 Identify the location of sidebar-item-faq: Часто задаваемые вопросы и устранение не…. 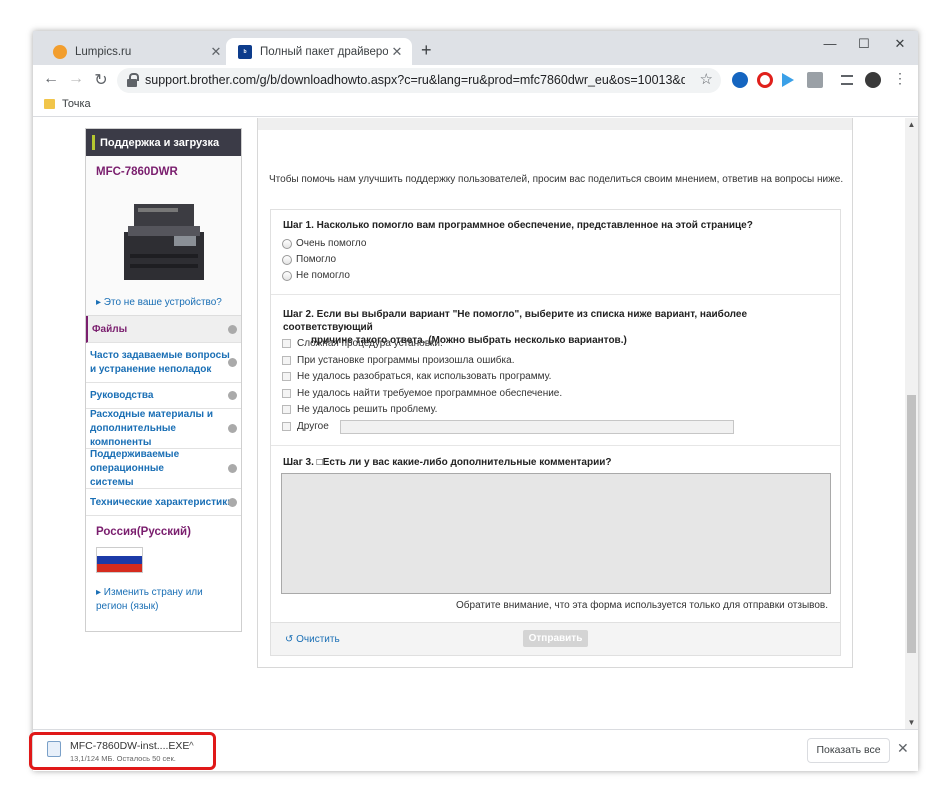
(163, 363).